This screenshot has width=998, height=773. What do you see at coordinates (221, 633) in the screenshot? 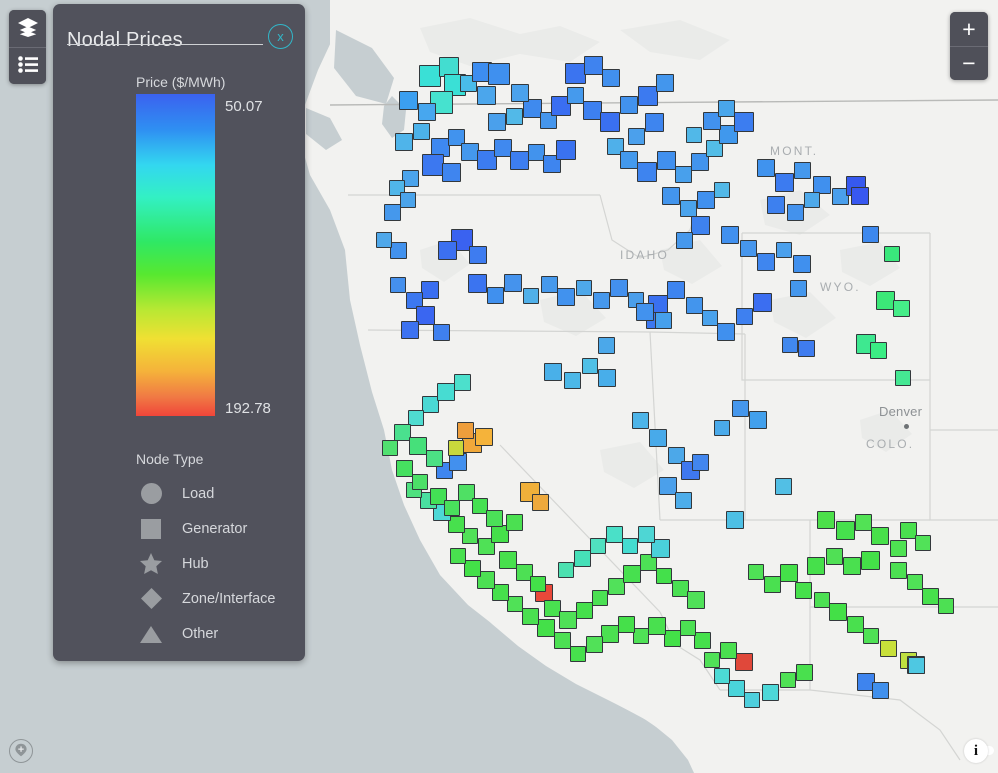
I see `node-type-item-other: Other` at bounding box center [221, 633].